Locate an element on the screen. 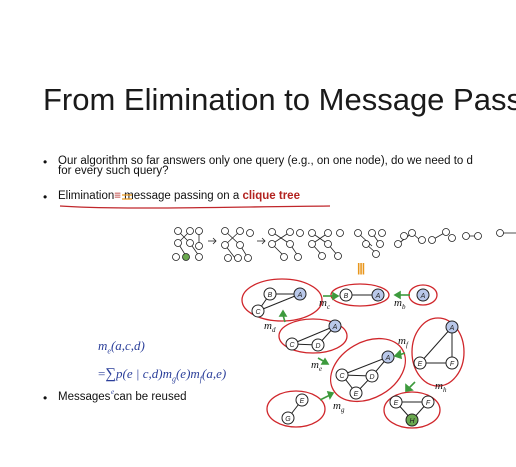  handwritten-equiv-mark is located at coordinates (127, 197).